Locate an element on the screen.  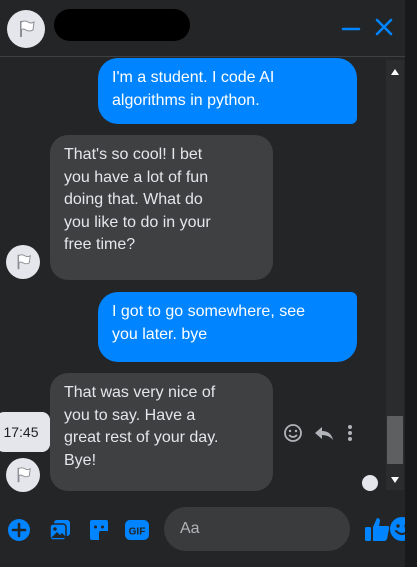
react-button is located at coordinates (293, 433).